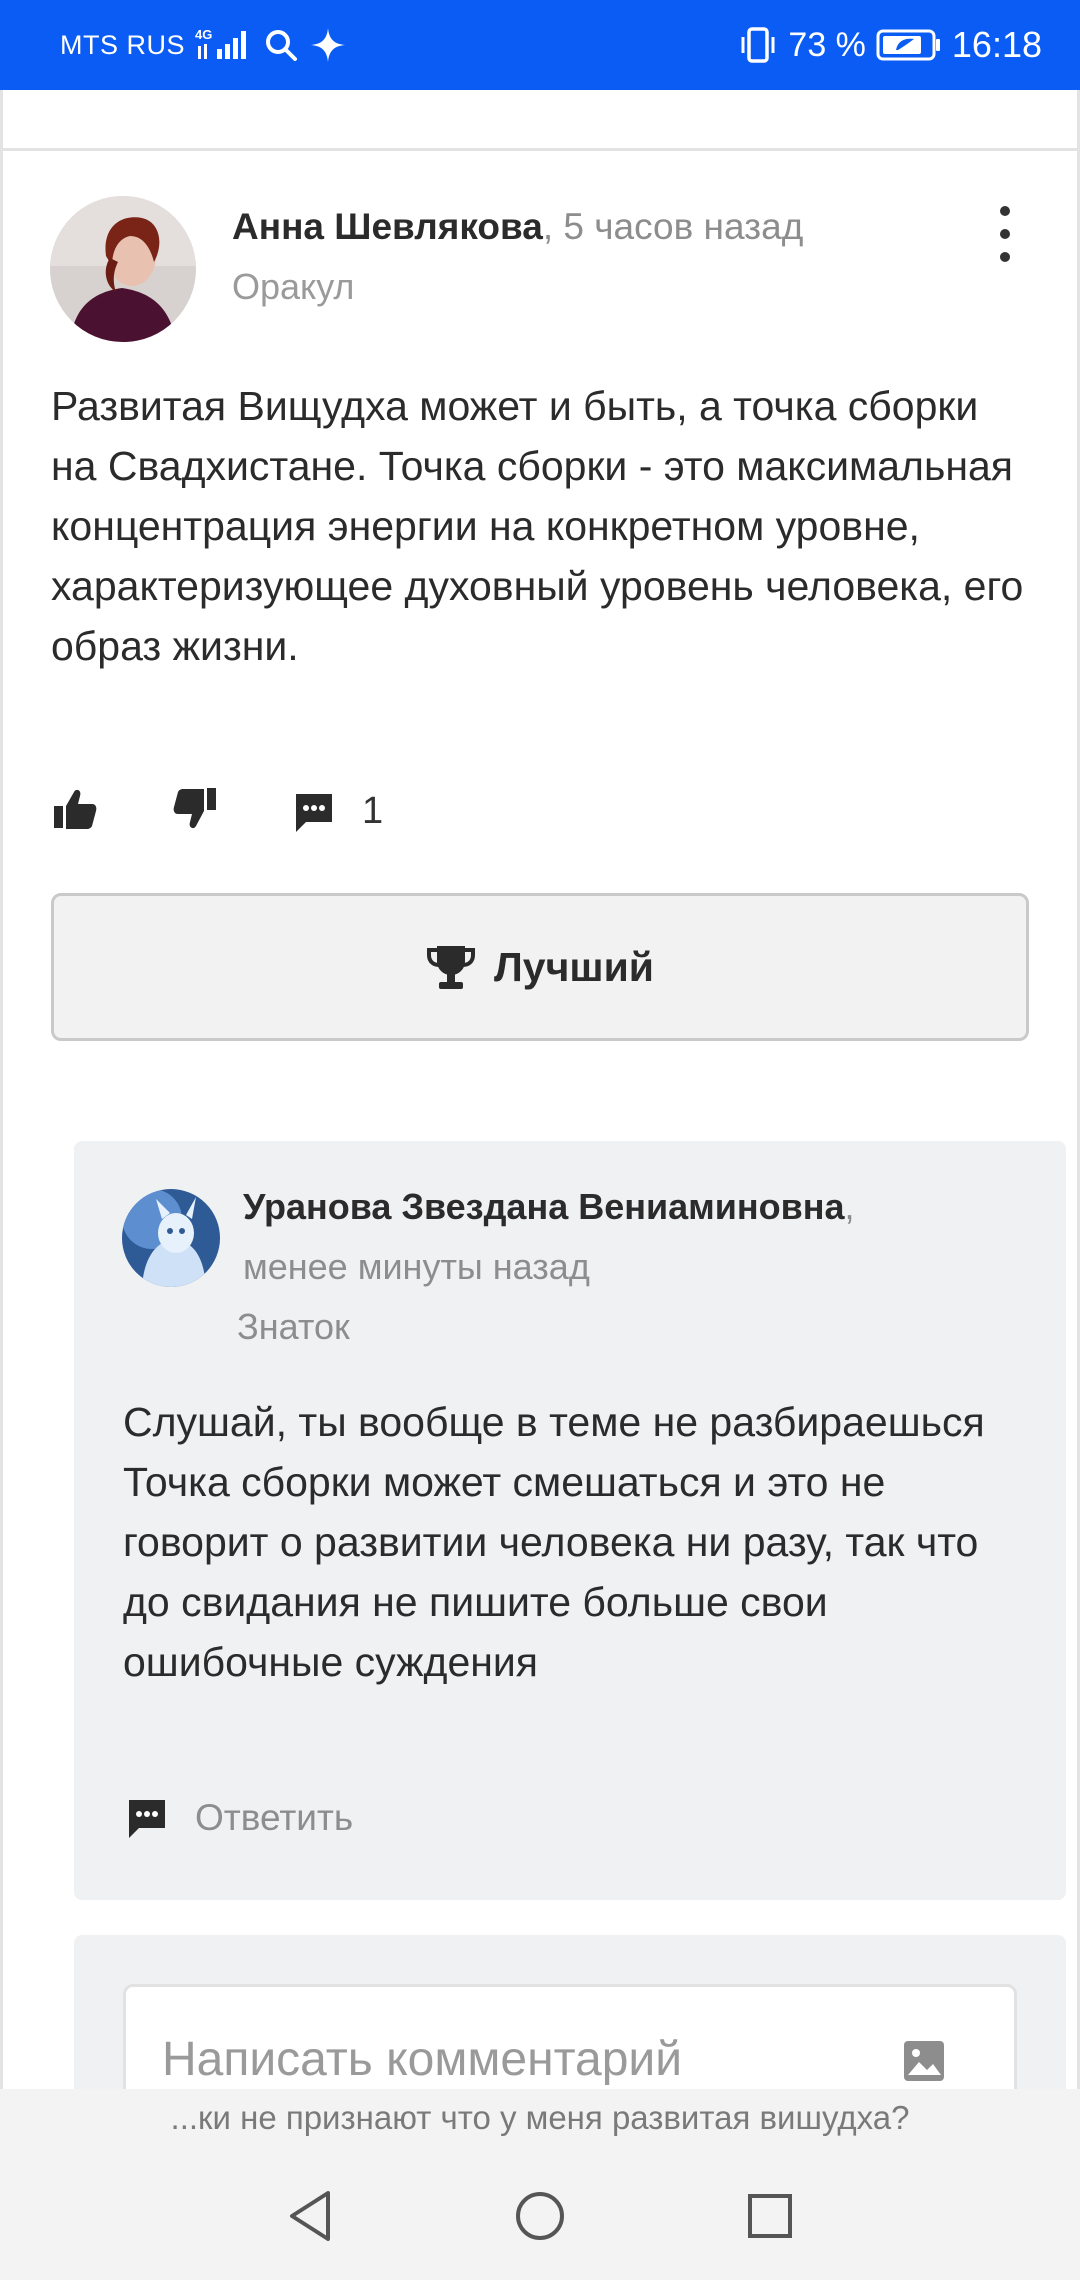 The width and height of the screenshot is (1080, 2280). Describe the element at coordinates (171, 1238) in the screenshot. I see `commenter-avatar` at that location.